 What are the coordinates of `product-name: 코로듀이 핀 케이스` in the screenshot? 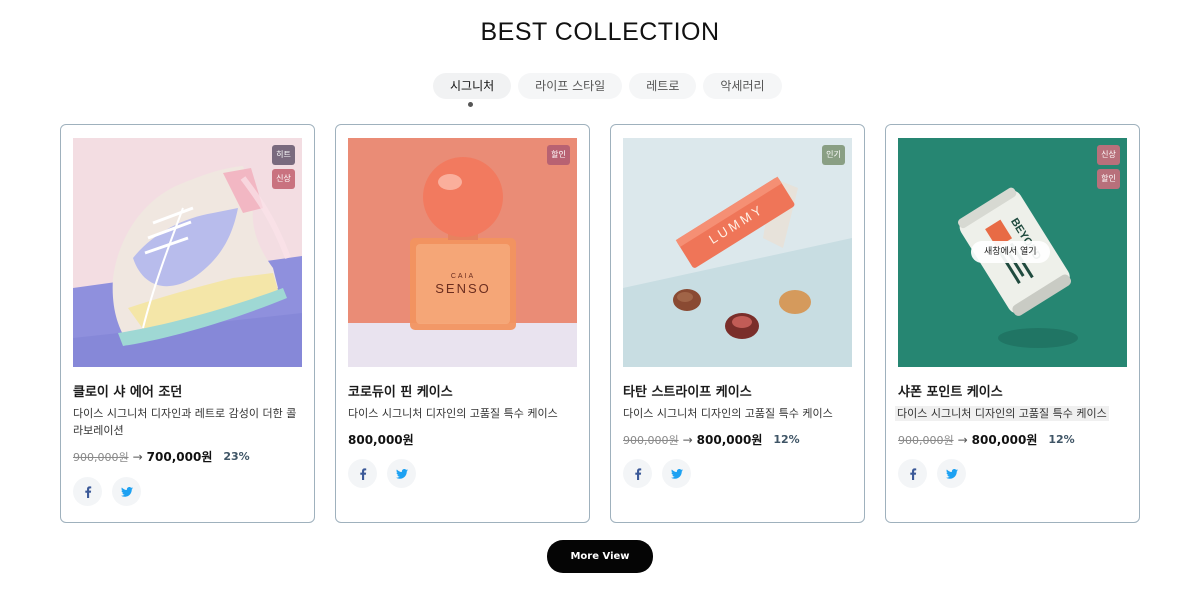 It's located at (400, 390).